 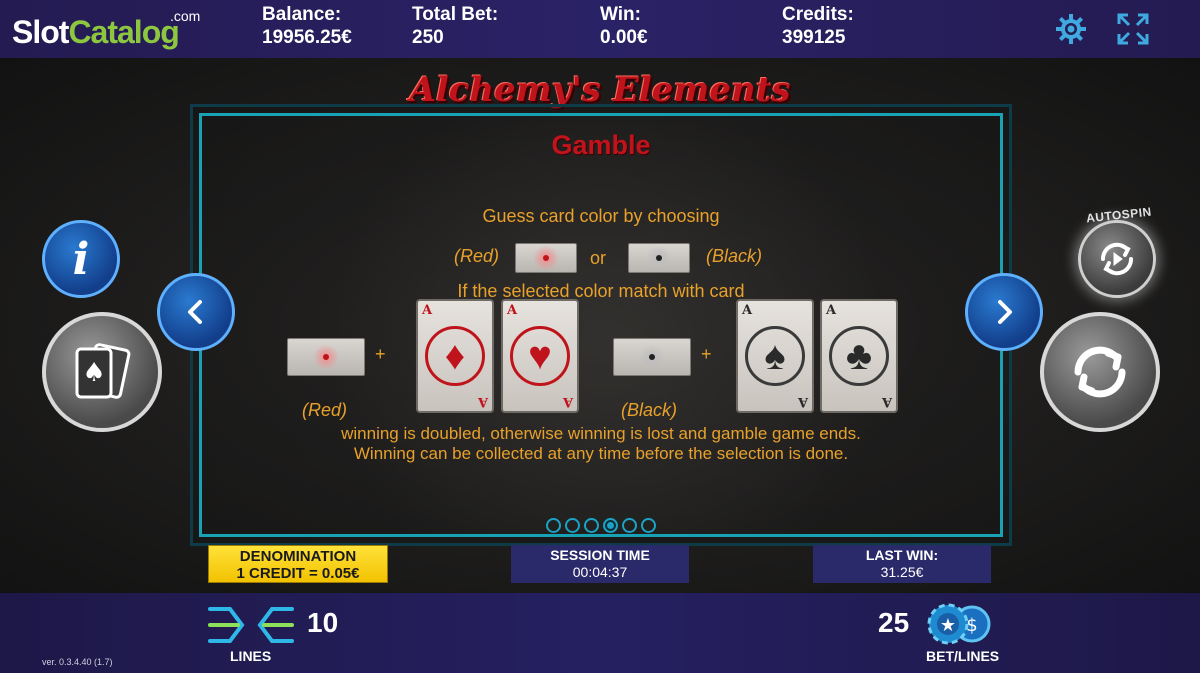 I want to click on balance-stat: Balance: 19956.25€, so click(x=307, y=26).